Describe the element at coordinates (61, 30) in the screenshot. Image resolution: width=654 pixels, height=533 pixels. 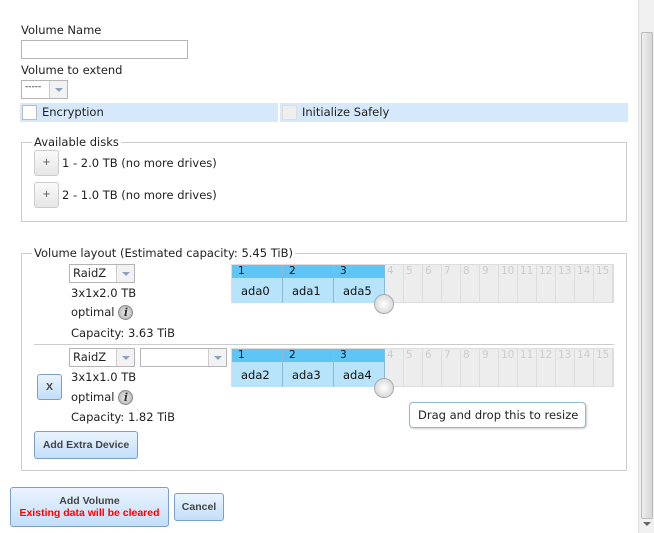
I see `volume-name-label: Volume Name` at that location.